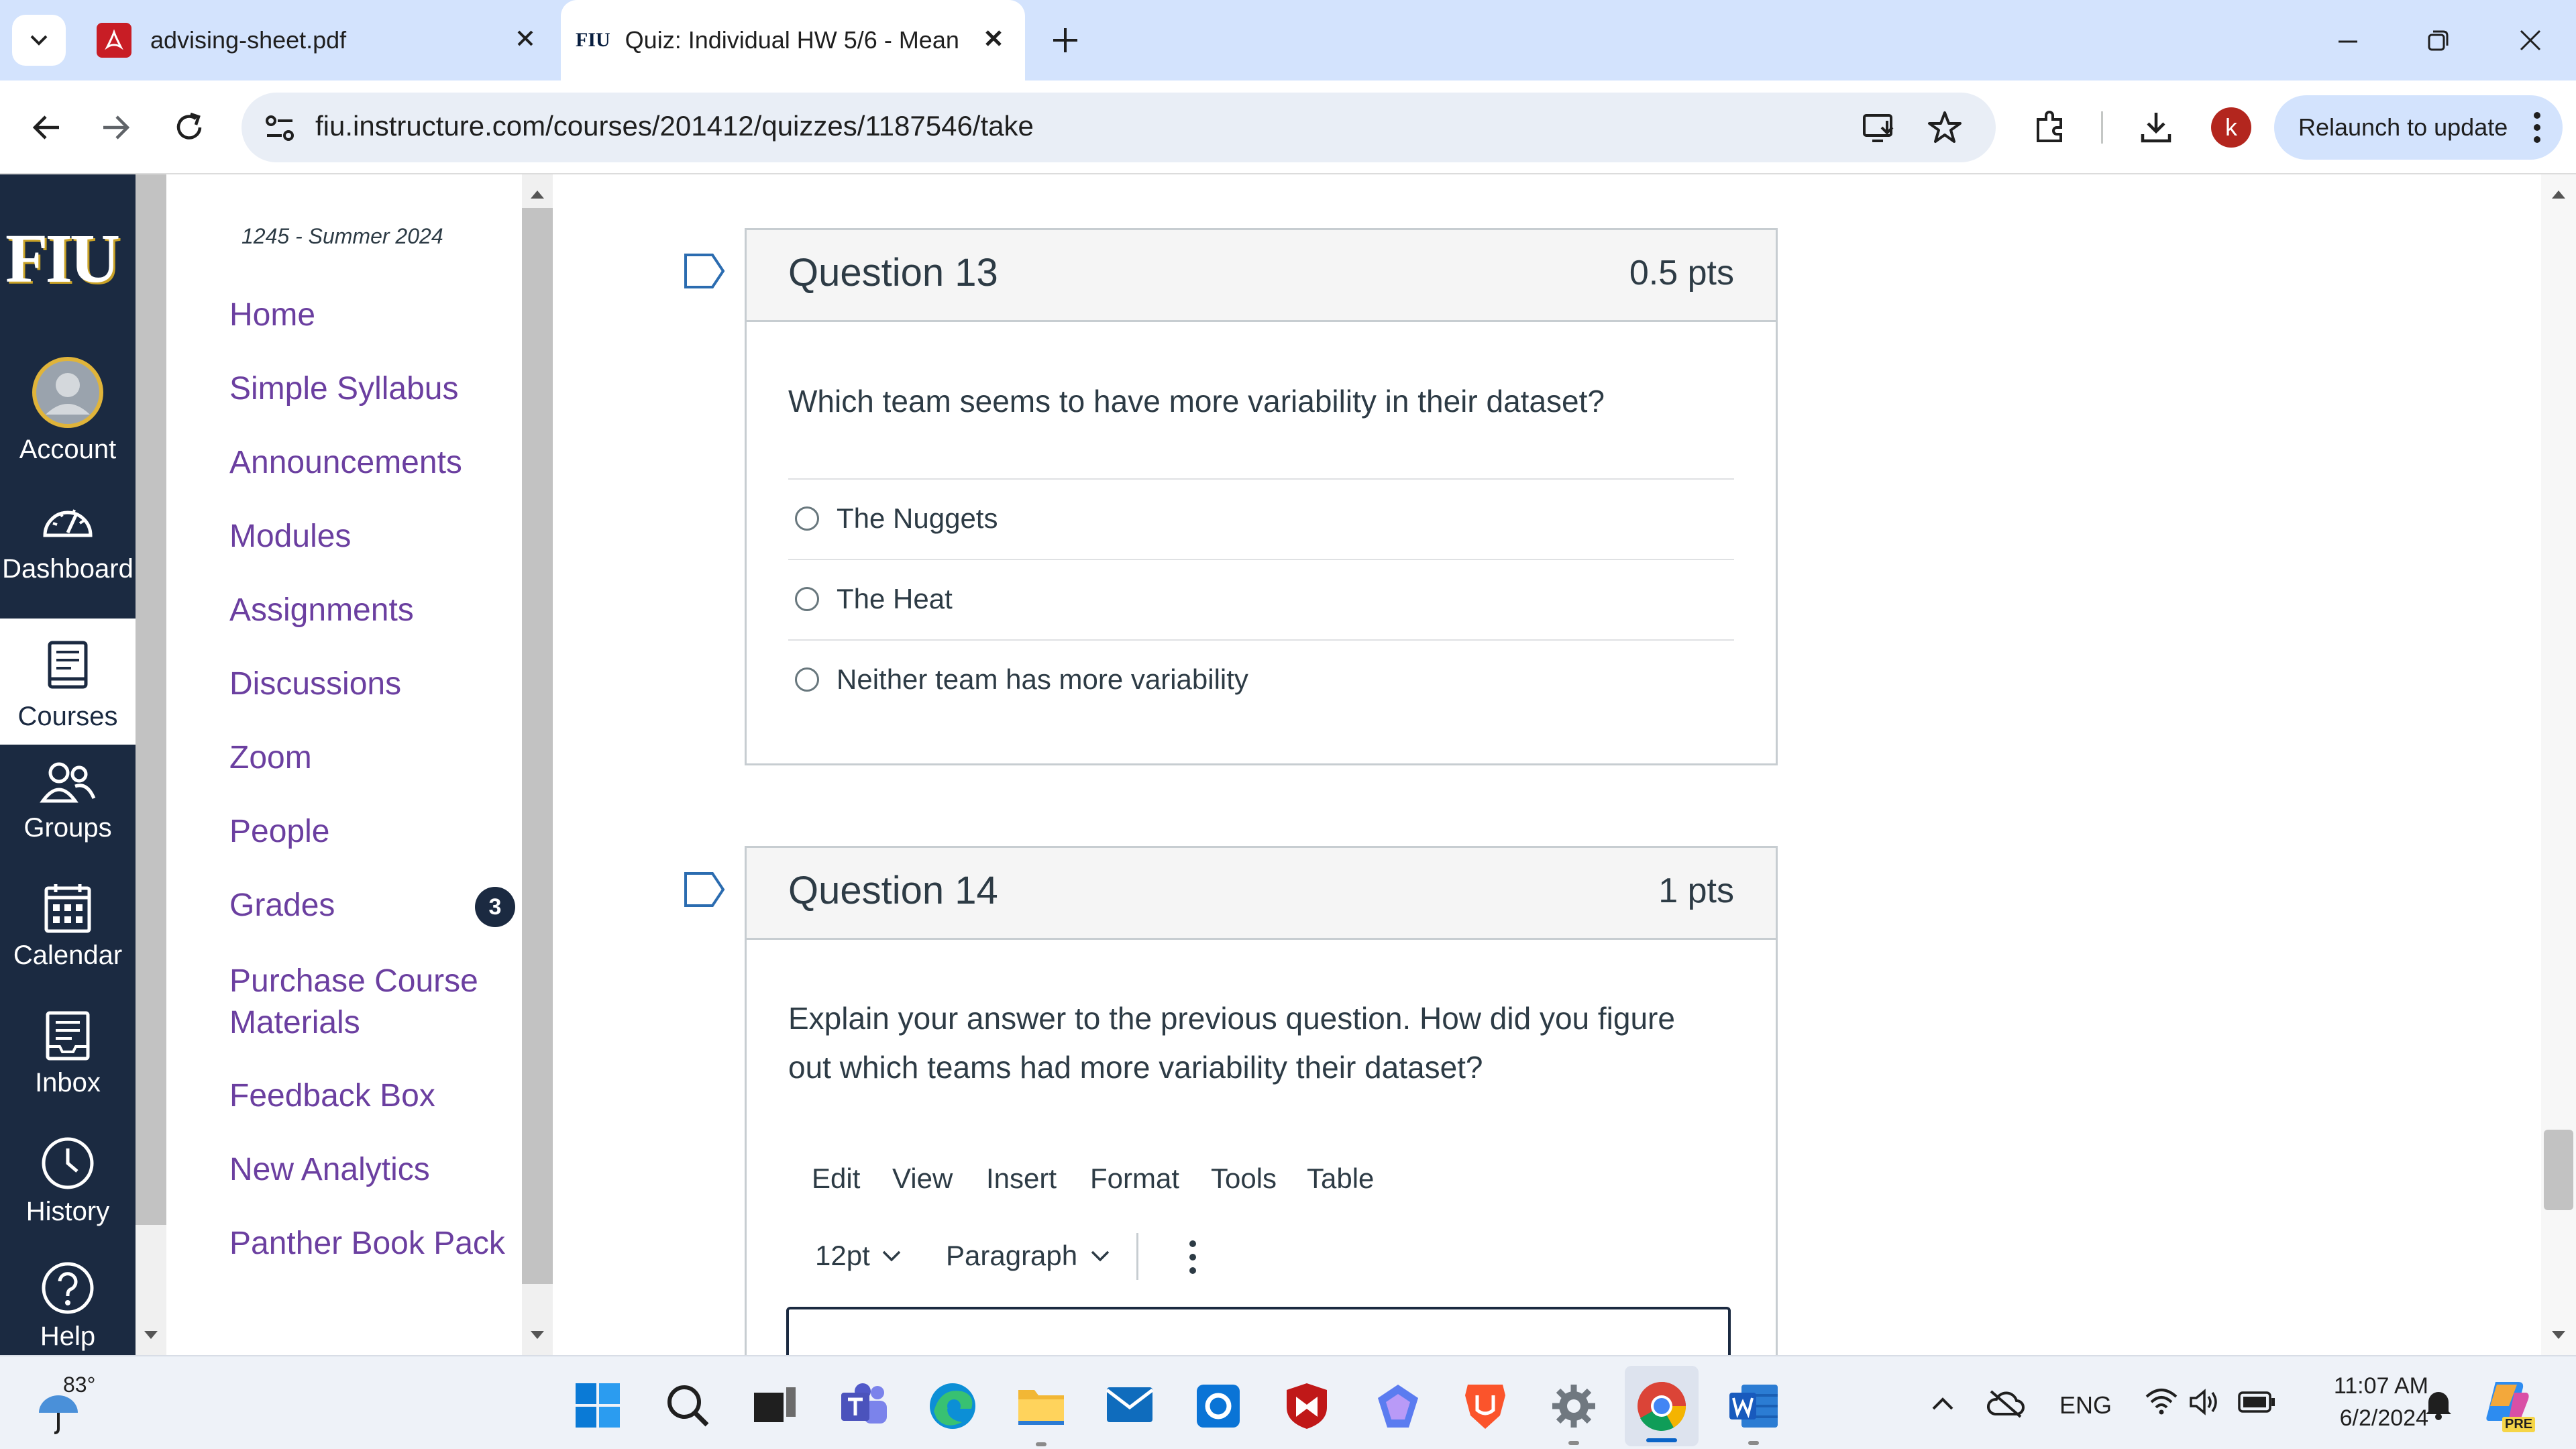 This screenshot has width=2576, height=1449. I want to click on tab-search-button, so click(39, 40).